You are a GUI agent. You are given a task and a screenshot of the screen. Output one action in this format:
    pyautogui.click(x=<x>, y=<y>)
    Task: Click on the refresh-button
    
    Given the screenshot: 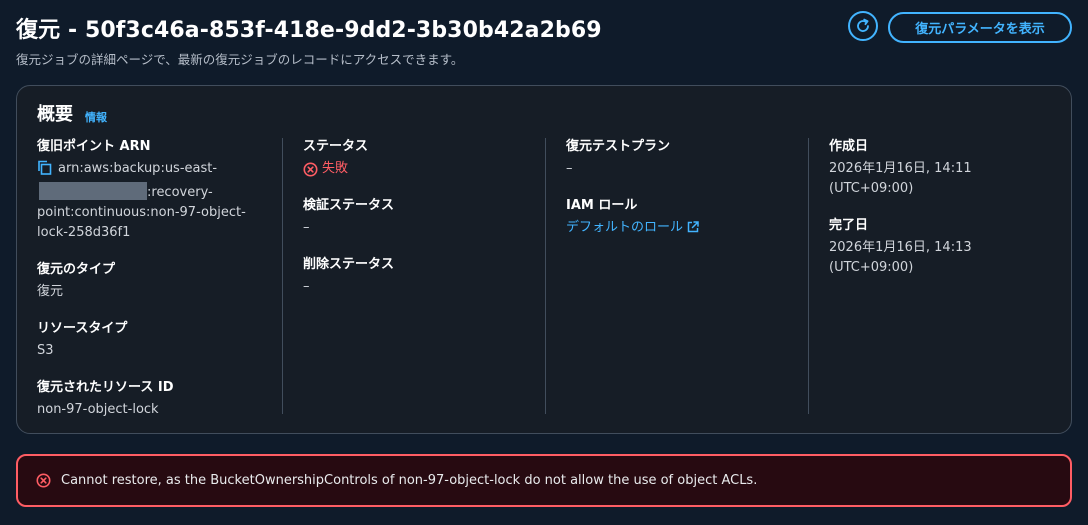 What is the action you would take?
    pyautogui.click(x=863, y=26)
    